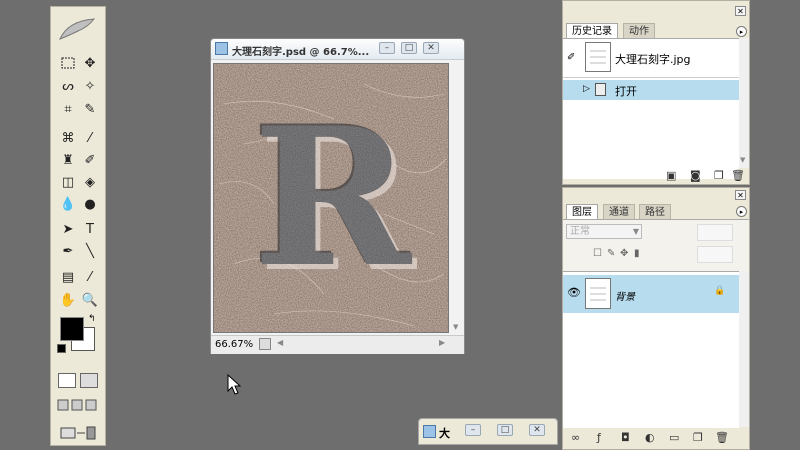  What do you see at coordinates (575, 437) in the screenshot?
I see `link-layers-icon: ∞` at bounding box center [575, 437].